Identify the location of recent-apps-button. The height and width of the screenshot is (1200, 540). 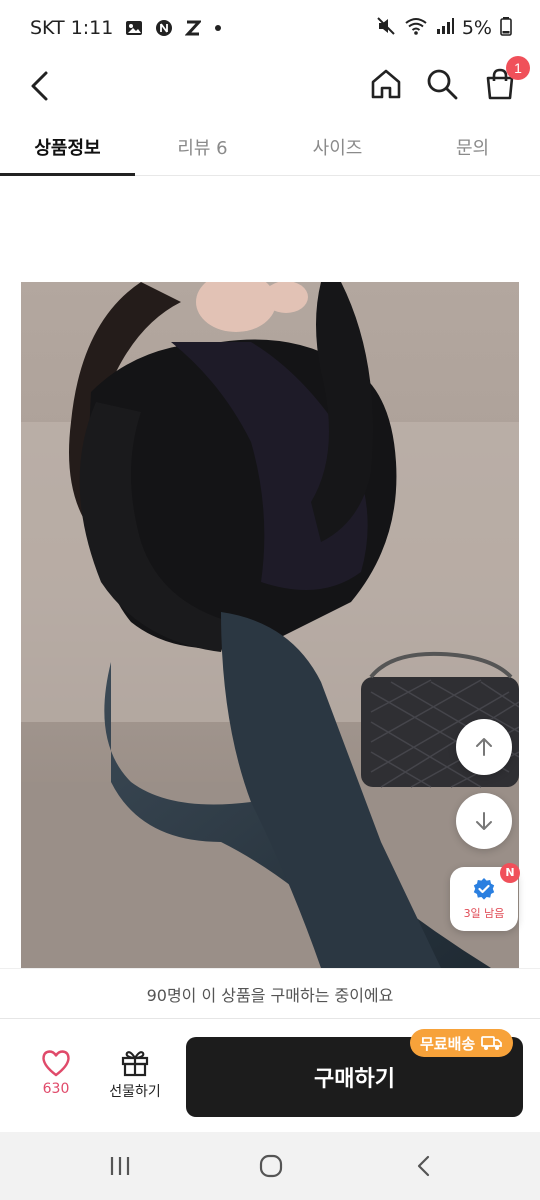
(120, 1166).